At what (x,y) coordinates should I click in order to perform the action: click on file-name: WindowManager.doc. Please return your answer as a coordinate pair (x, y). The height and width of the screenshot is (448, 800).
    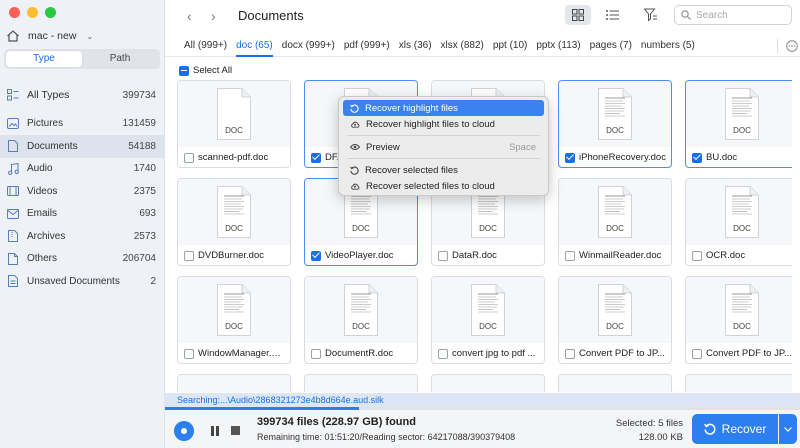
    Looking at the image, I should click on (242, 353).